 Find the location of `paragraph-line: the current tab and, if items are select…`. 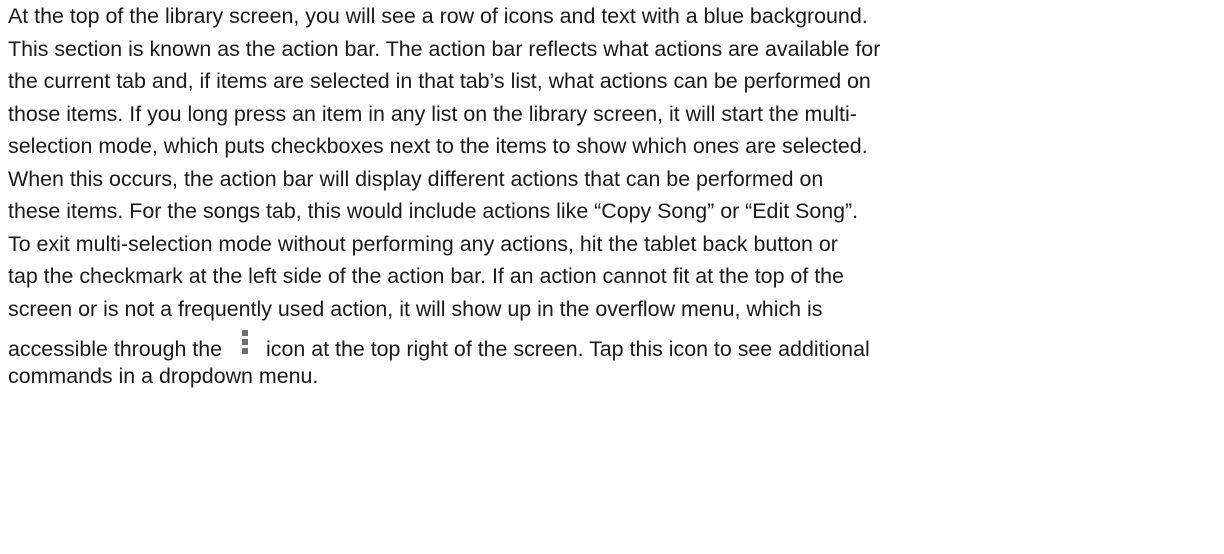

paragraph-line: the current tab and, if items are select… is located at coordinates (439, 81).